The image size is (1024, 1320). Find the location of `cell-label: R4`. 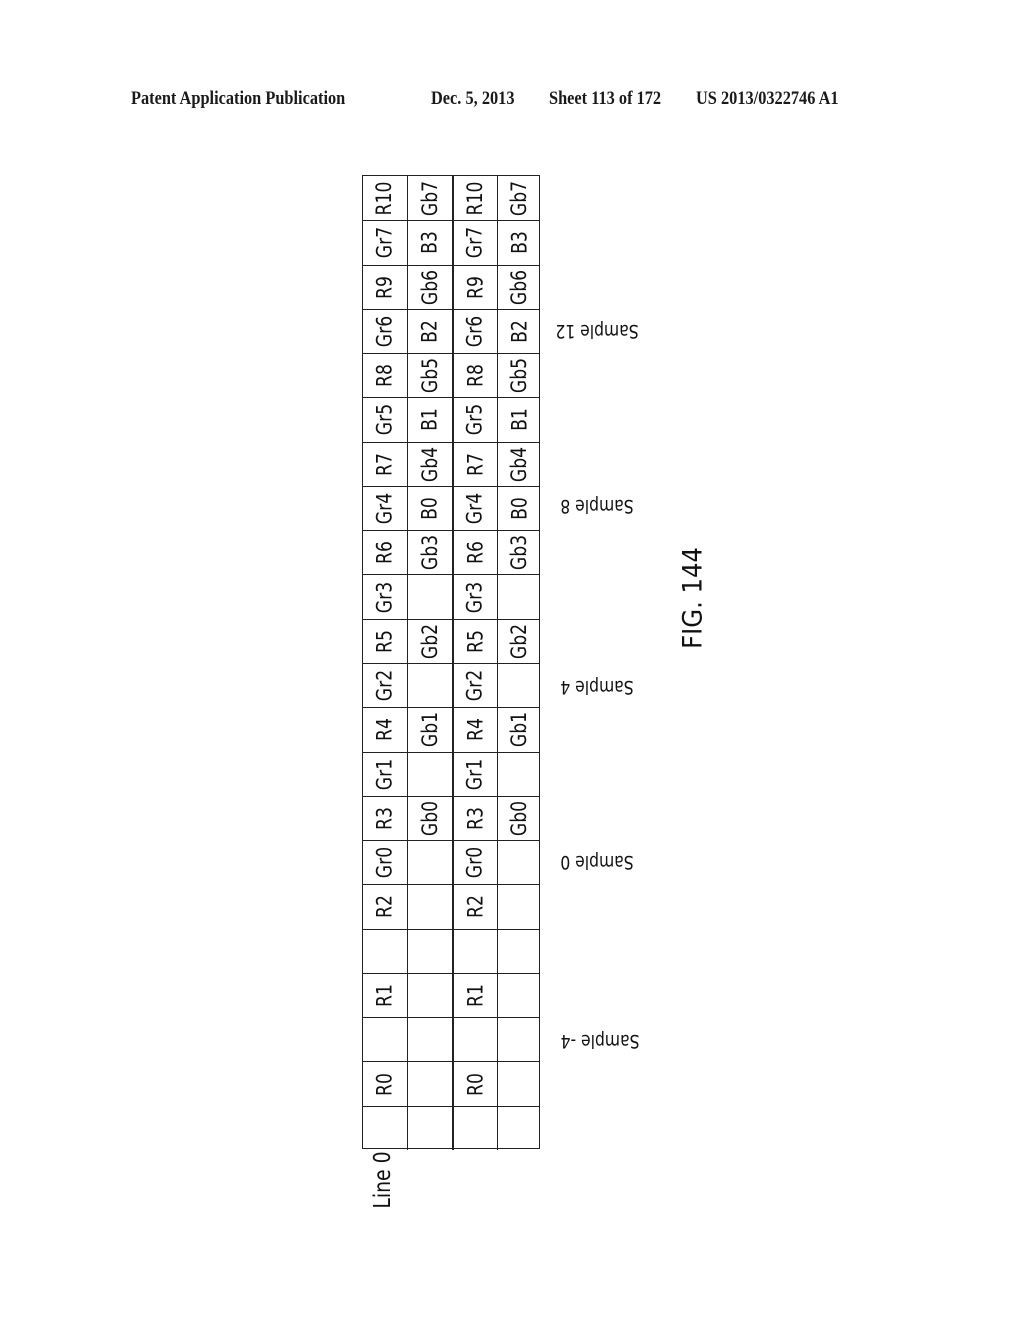

cell-label: R4 is located at coordinates (384, 730).